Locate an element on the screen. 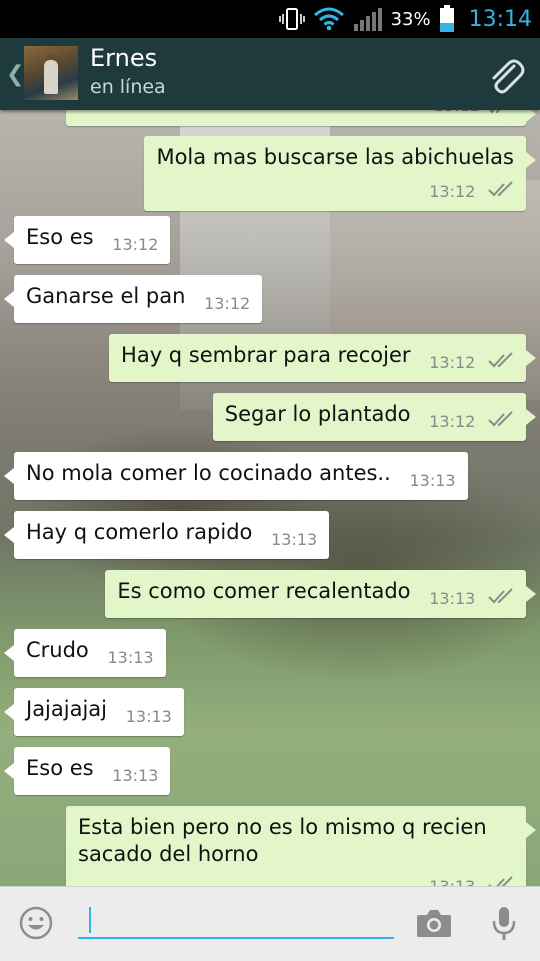 The height and width of the screenshot is (961, 540). clock: 13:14 is located at coordinates (500, 19).